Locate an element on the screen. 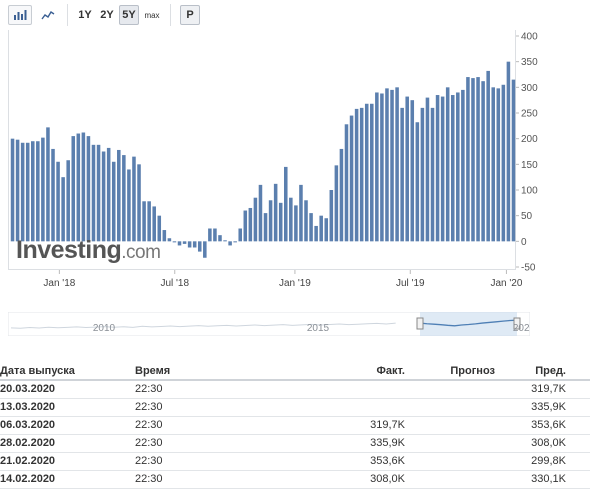 Image resolution: width=590 pixels, height=500 pixels. navigator-left-handle is located at coordinates (420, 323).